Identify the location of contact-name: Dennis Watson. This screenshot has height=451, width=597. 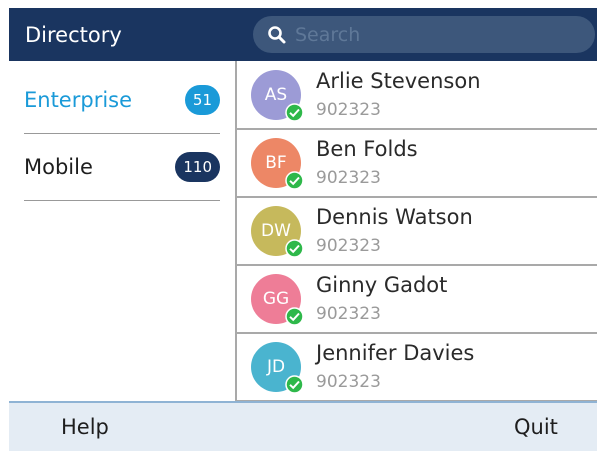
(394, 217).